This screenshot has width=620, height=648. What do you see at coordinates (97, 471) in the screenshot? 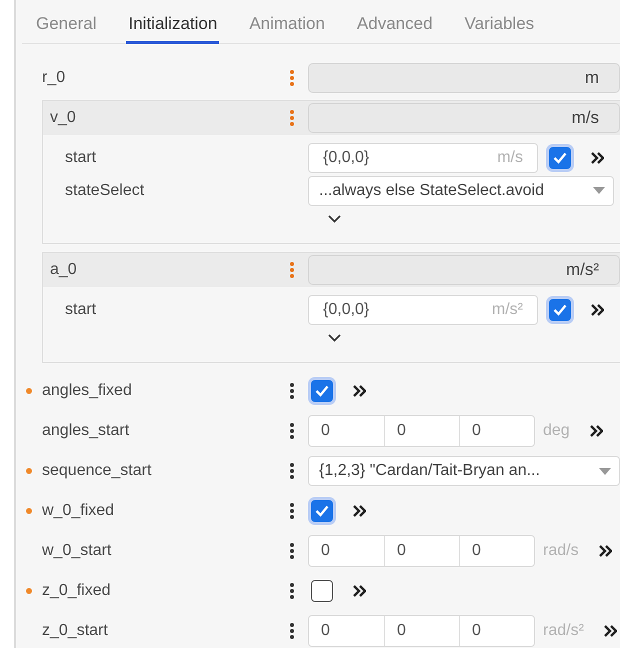
I see `parameter-label: sequence_start` at bounding box center [97, 471].